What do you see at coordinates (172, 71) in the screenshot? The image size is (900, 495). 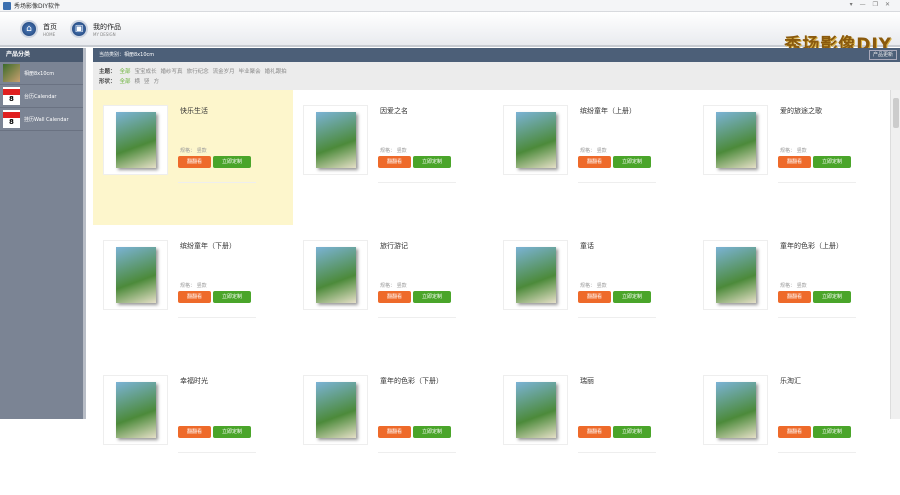 I see `theme-filter: 婚纱写真` at bounding box center [172, 71].